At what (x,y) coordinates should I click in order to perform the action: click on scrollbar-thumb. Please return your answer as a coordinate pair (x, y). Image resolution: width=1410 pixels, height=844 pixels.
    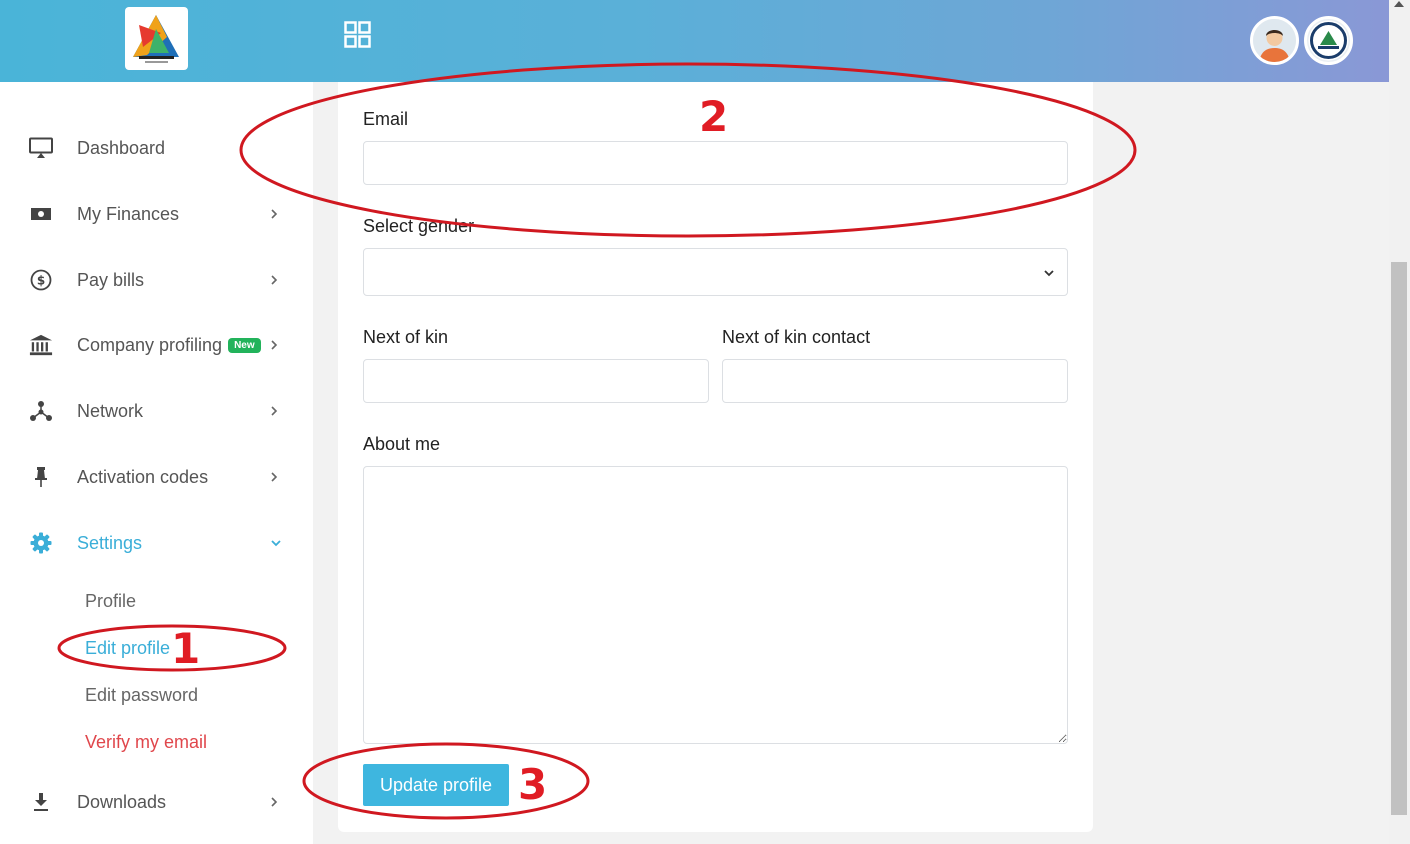
    Looking at the image, I should click on (1399, 538).